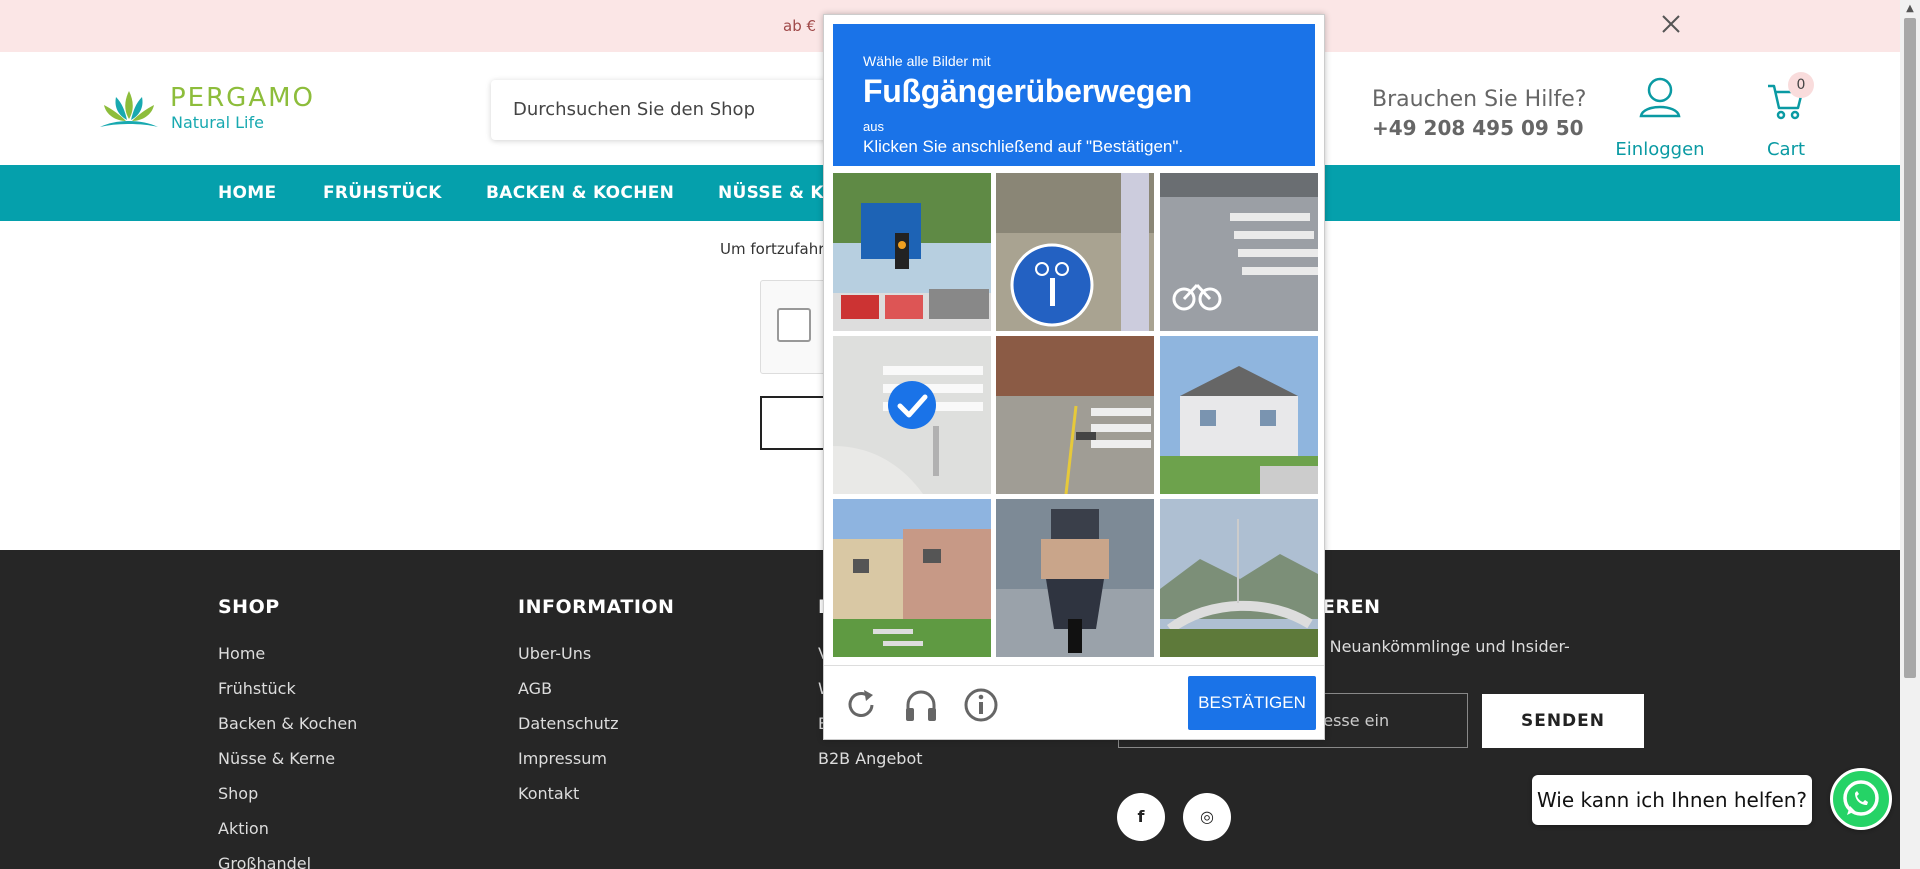 This screenshot has height=869, width=1920. Describe the element at coordinates (1672, 800) in the screenshot. I see `chat-bubble: Wie kann ich Ihnen helfen?` at that location.